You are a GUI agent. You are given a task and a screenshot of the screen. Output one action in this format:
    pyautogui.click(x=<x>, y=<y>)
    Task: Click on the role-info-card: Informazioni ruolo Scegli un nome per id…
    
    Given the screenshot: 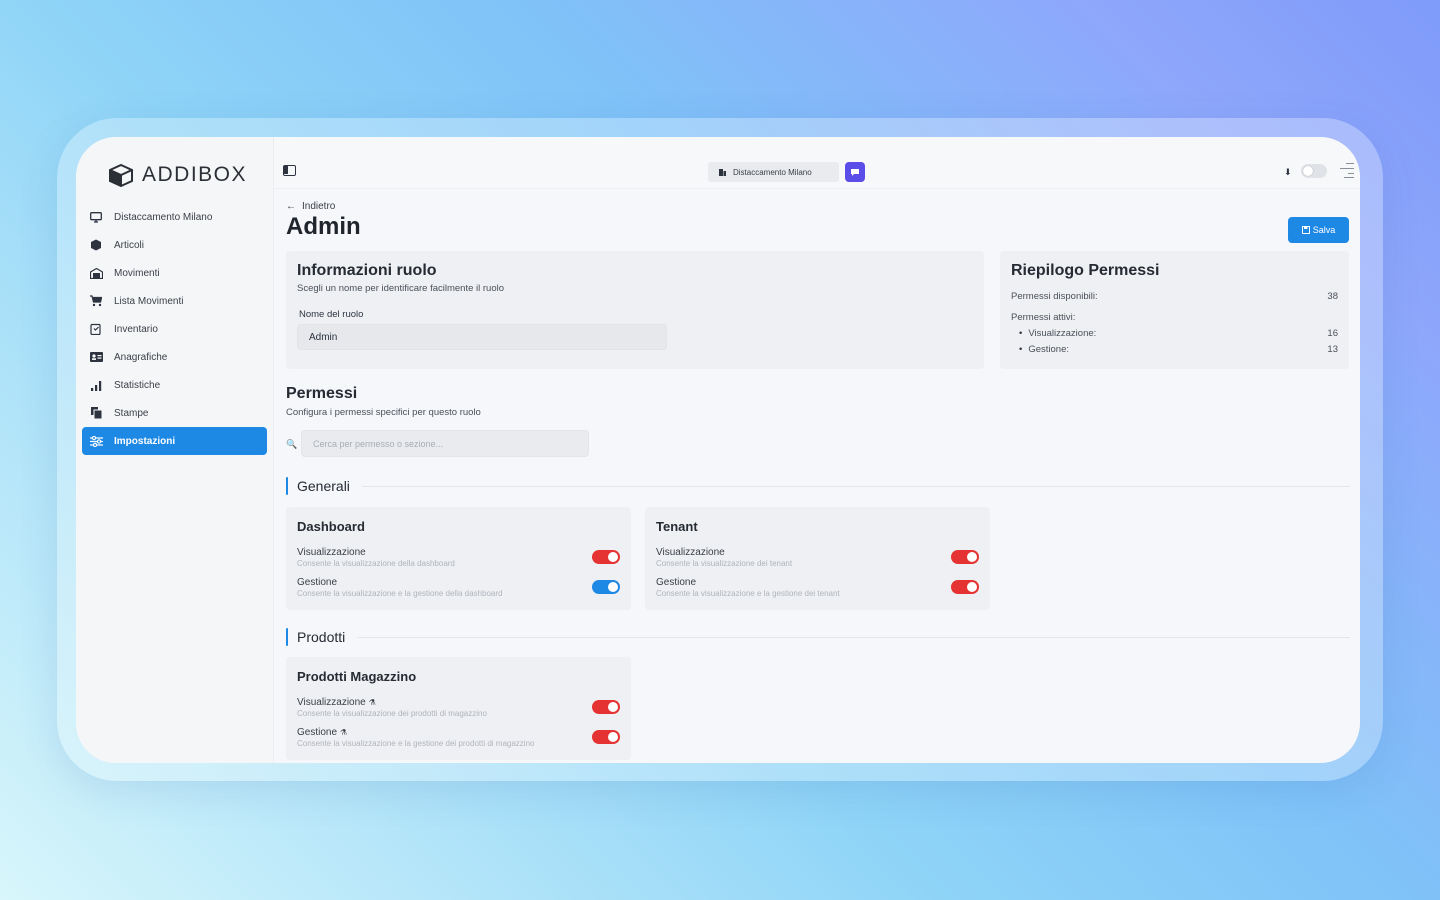 What is the action you would take?
    pyautogui.click(x=635, y=310)
    